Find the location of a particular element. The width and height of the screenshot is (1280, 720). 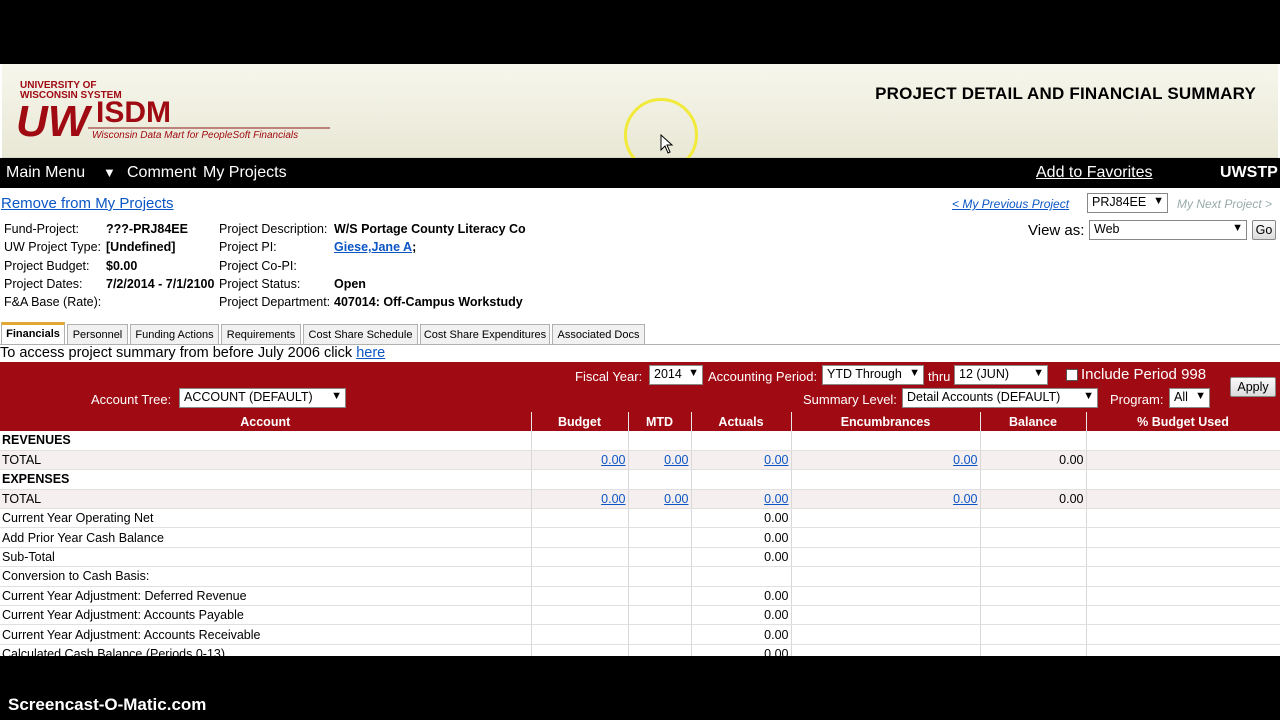

tab-funding-actions: Funding Actions is located at coordinates (174, 334).